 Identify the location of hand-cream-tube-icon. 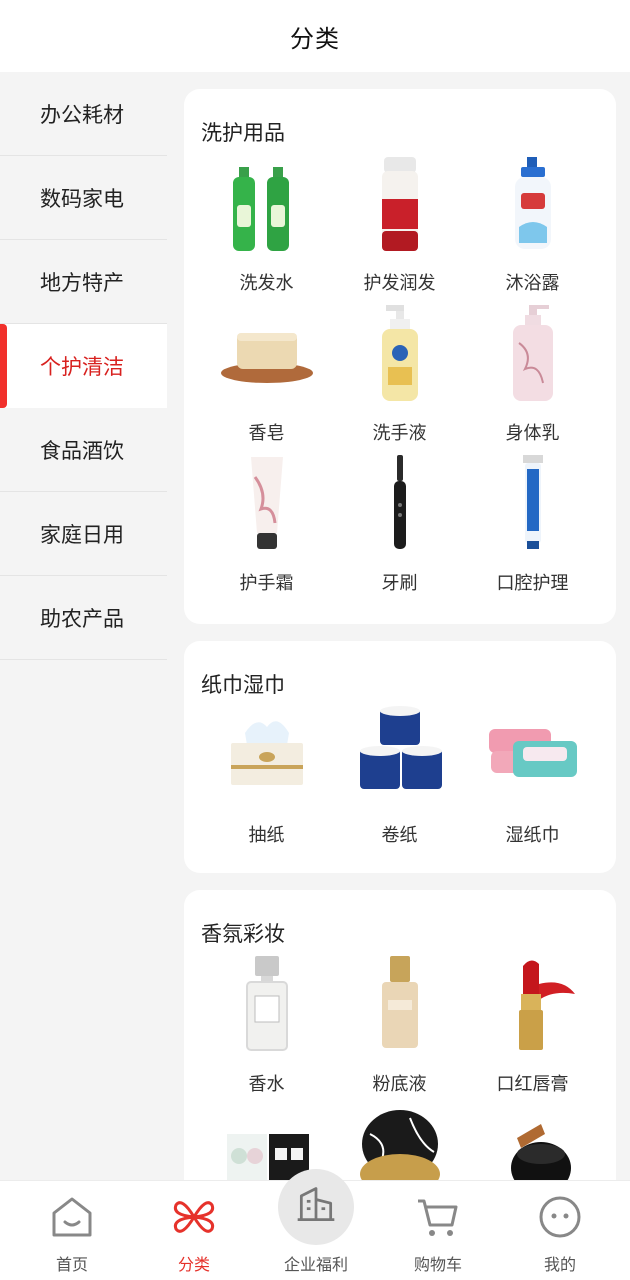
(267, 503).